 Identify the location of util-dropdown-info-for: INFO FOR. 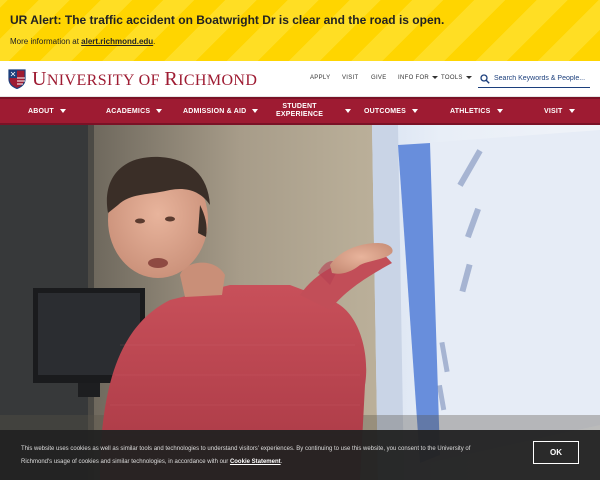
(418, 78).